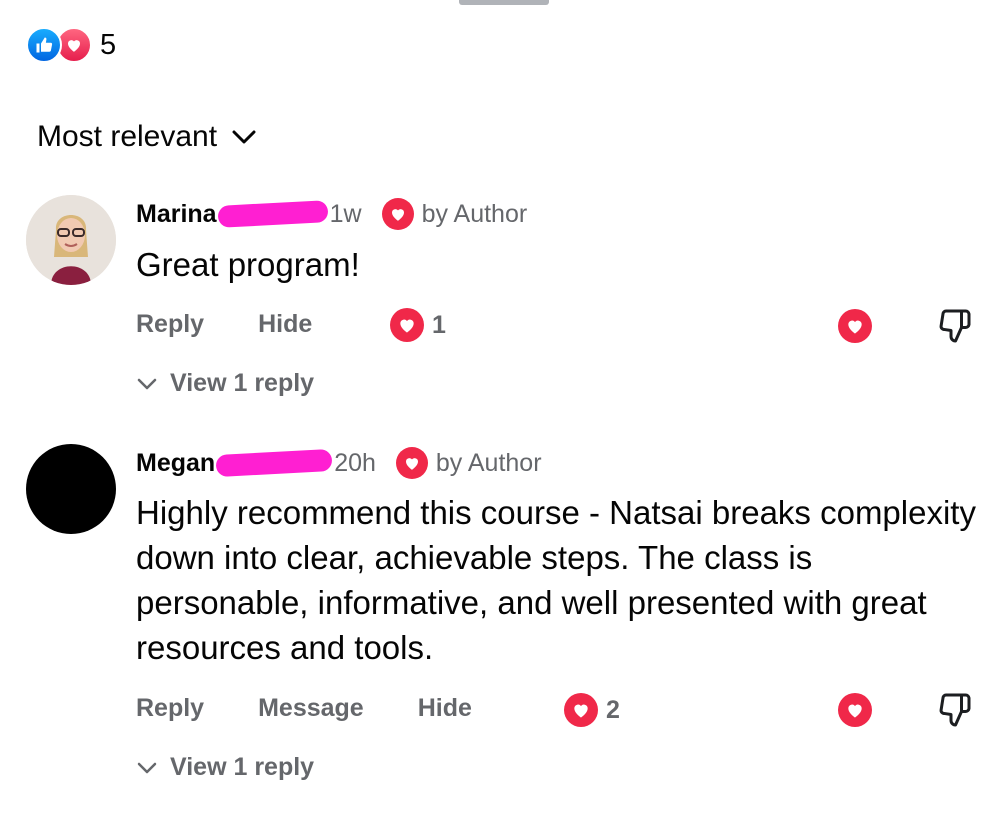 The image size is (1008, 837). What do you see at coordinates (613, 709) in the screenshot?
I see `reaction-count-label: 2` at bounding box center [613, 709].